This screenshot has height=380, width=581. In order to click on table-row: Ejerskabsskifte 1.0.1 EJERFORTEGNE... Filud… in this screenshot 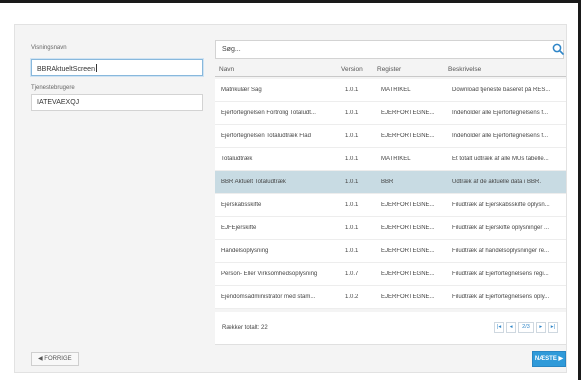, I will do `click(390, 205)`.